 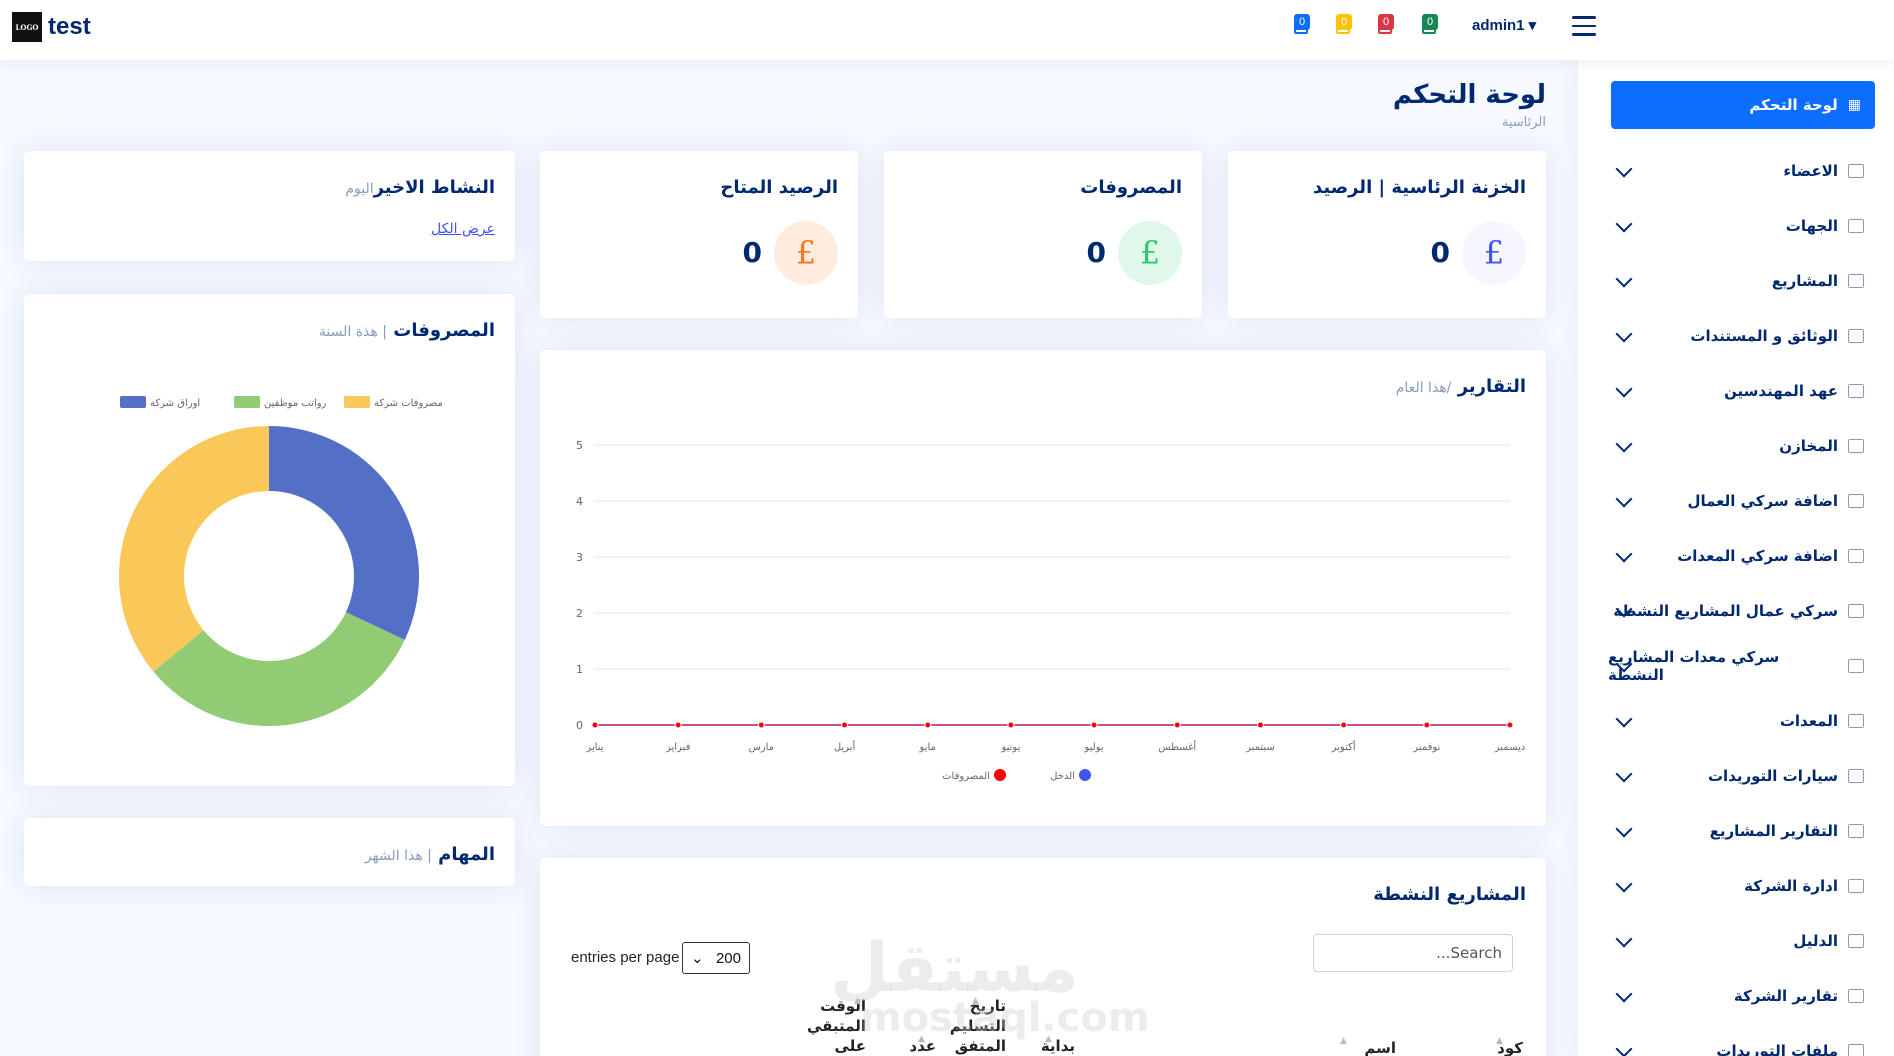 What do you see at coordinates (594, 747) in the screenshot?
I see `x-tick-label: يناير` at bounding box center [594, 747].